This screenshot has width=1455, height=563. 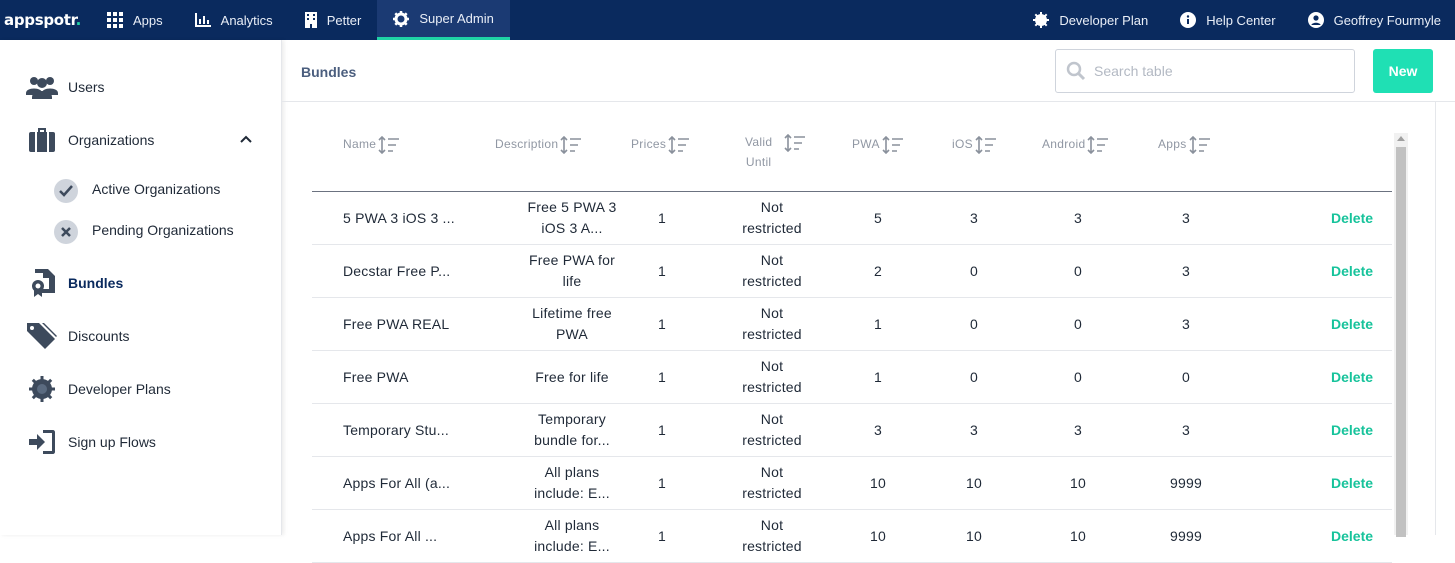 I want to click on bar-chart-icon, so click(x=202, y=20).